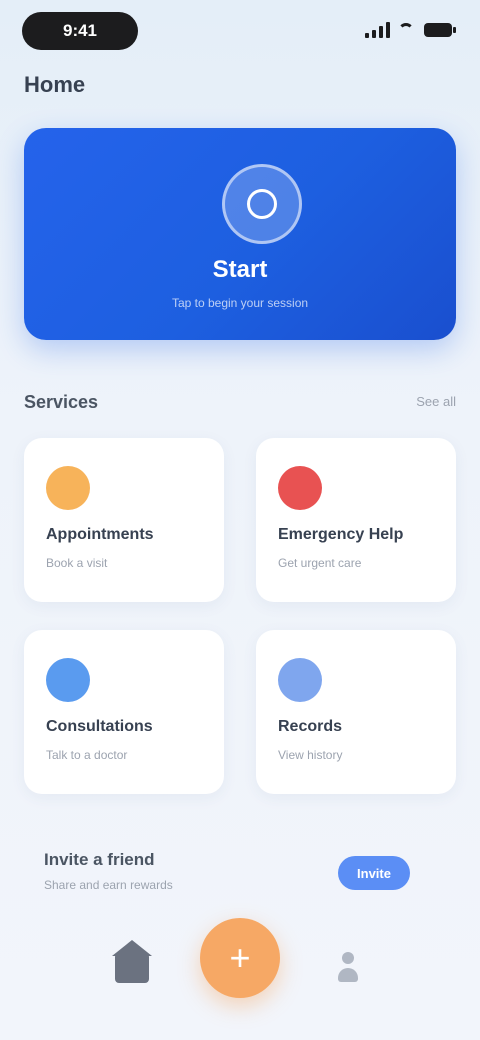 Image resolution: width=480 pixels, height=1040 pixels. What do you see at coordinates (240, 303) in the screenshot?
I see `hero-subtitle: Tap to begin your session` at bounding box center [240, 303].